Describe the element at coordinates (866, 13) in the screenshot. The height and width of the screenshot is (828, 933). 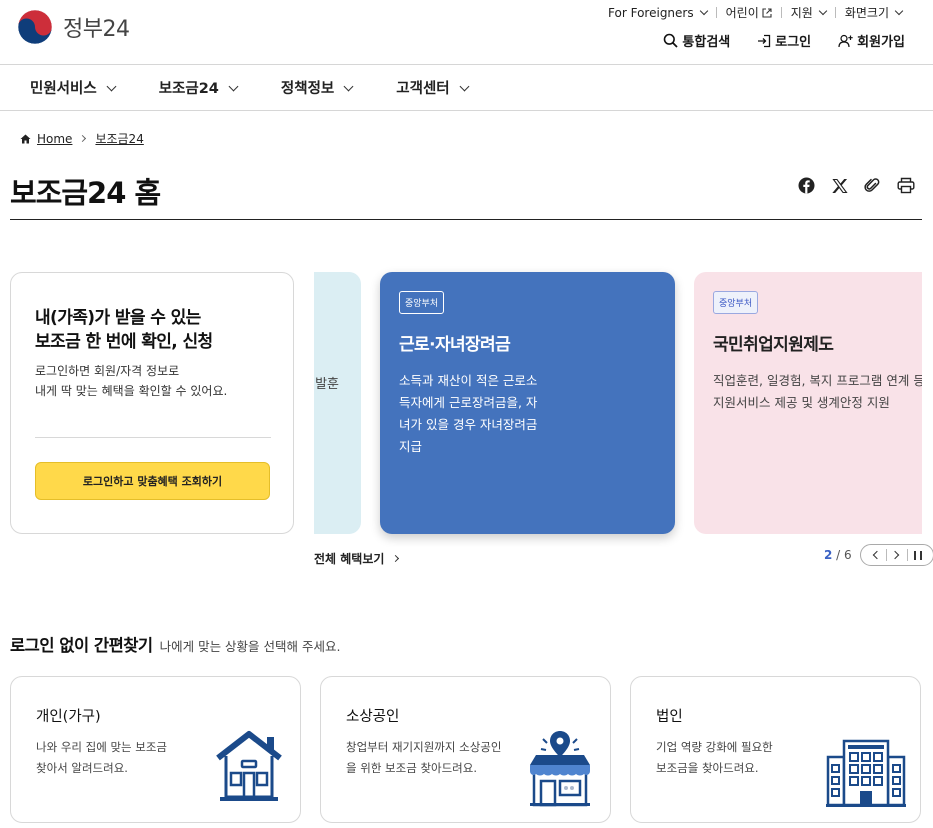
I see `utility-label: 화면크기` at that location.